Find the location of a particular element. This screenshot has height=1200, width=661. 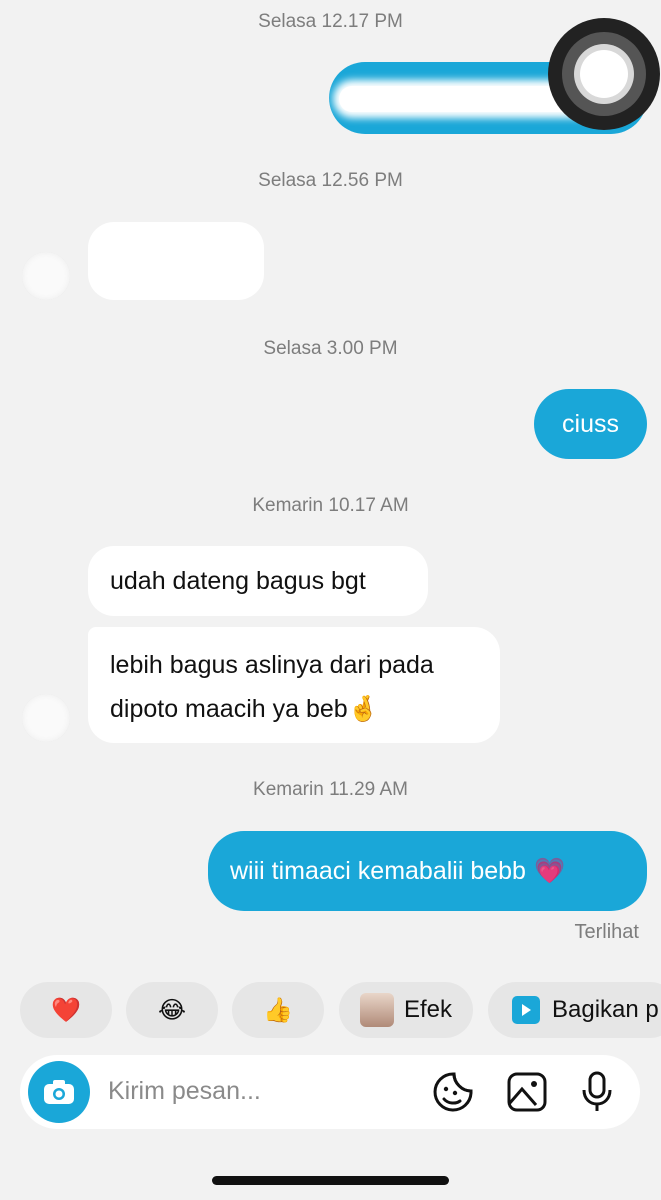

heart-reaction-button: ❤️ is located at coordinates (66, 1010).